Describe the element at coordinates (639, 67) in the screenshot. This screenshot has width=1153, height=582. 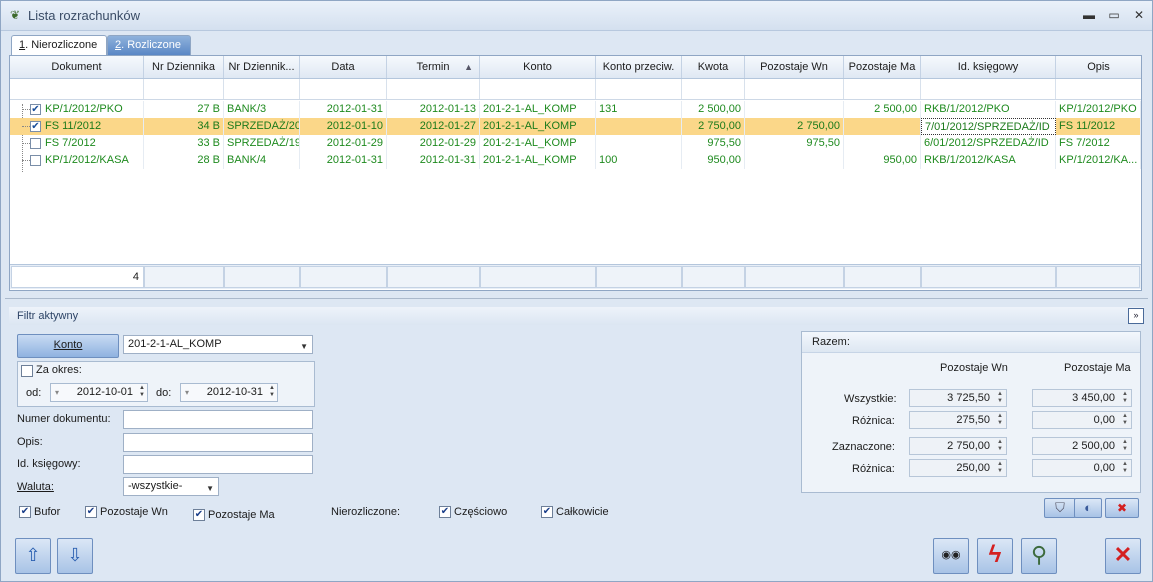
I see `col-konto-przeciw: Konto przeciw.` at that location.